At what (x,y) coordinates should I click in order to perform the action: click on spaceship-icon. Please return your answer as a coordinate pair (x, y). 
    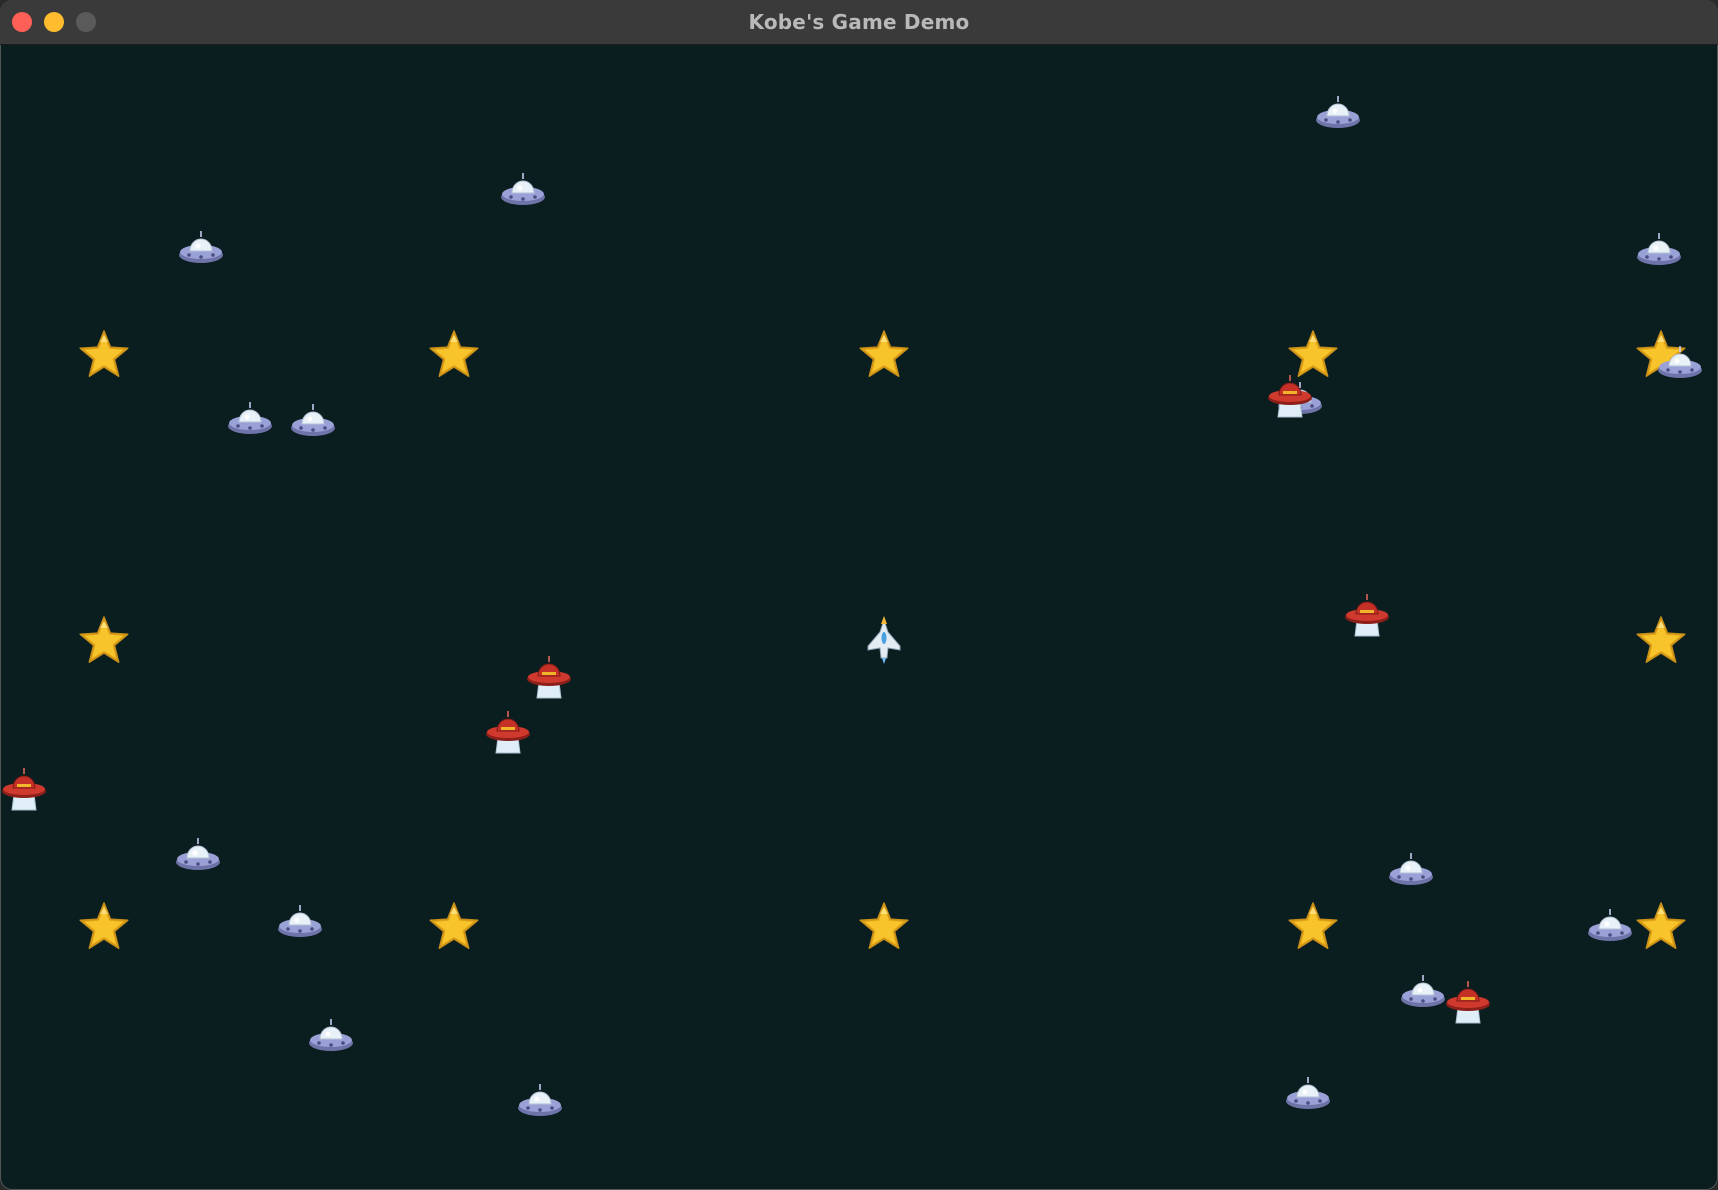
    Looking at the image, I should click on (884, 640).